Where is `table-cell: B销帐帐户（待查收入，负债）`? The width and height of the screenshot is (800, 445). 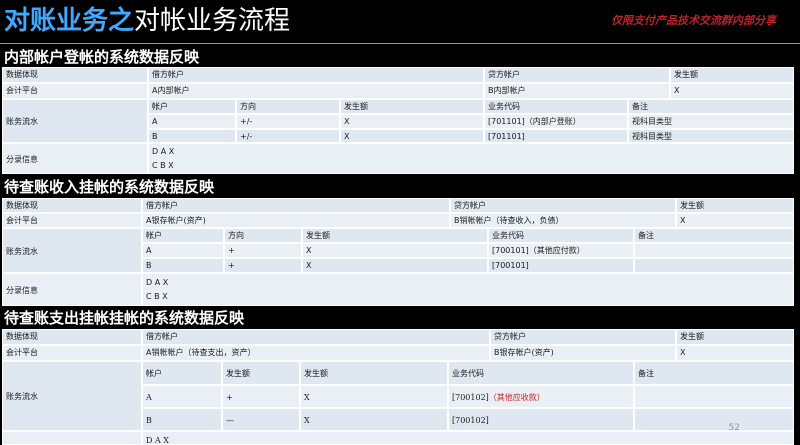
table-cell: B销帐帐户（待查收入，负债） is located at coordinates (563, 220).